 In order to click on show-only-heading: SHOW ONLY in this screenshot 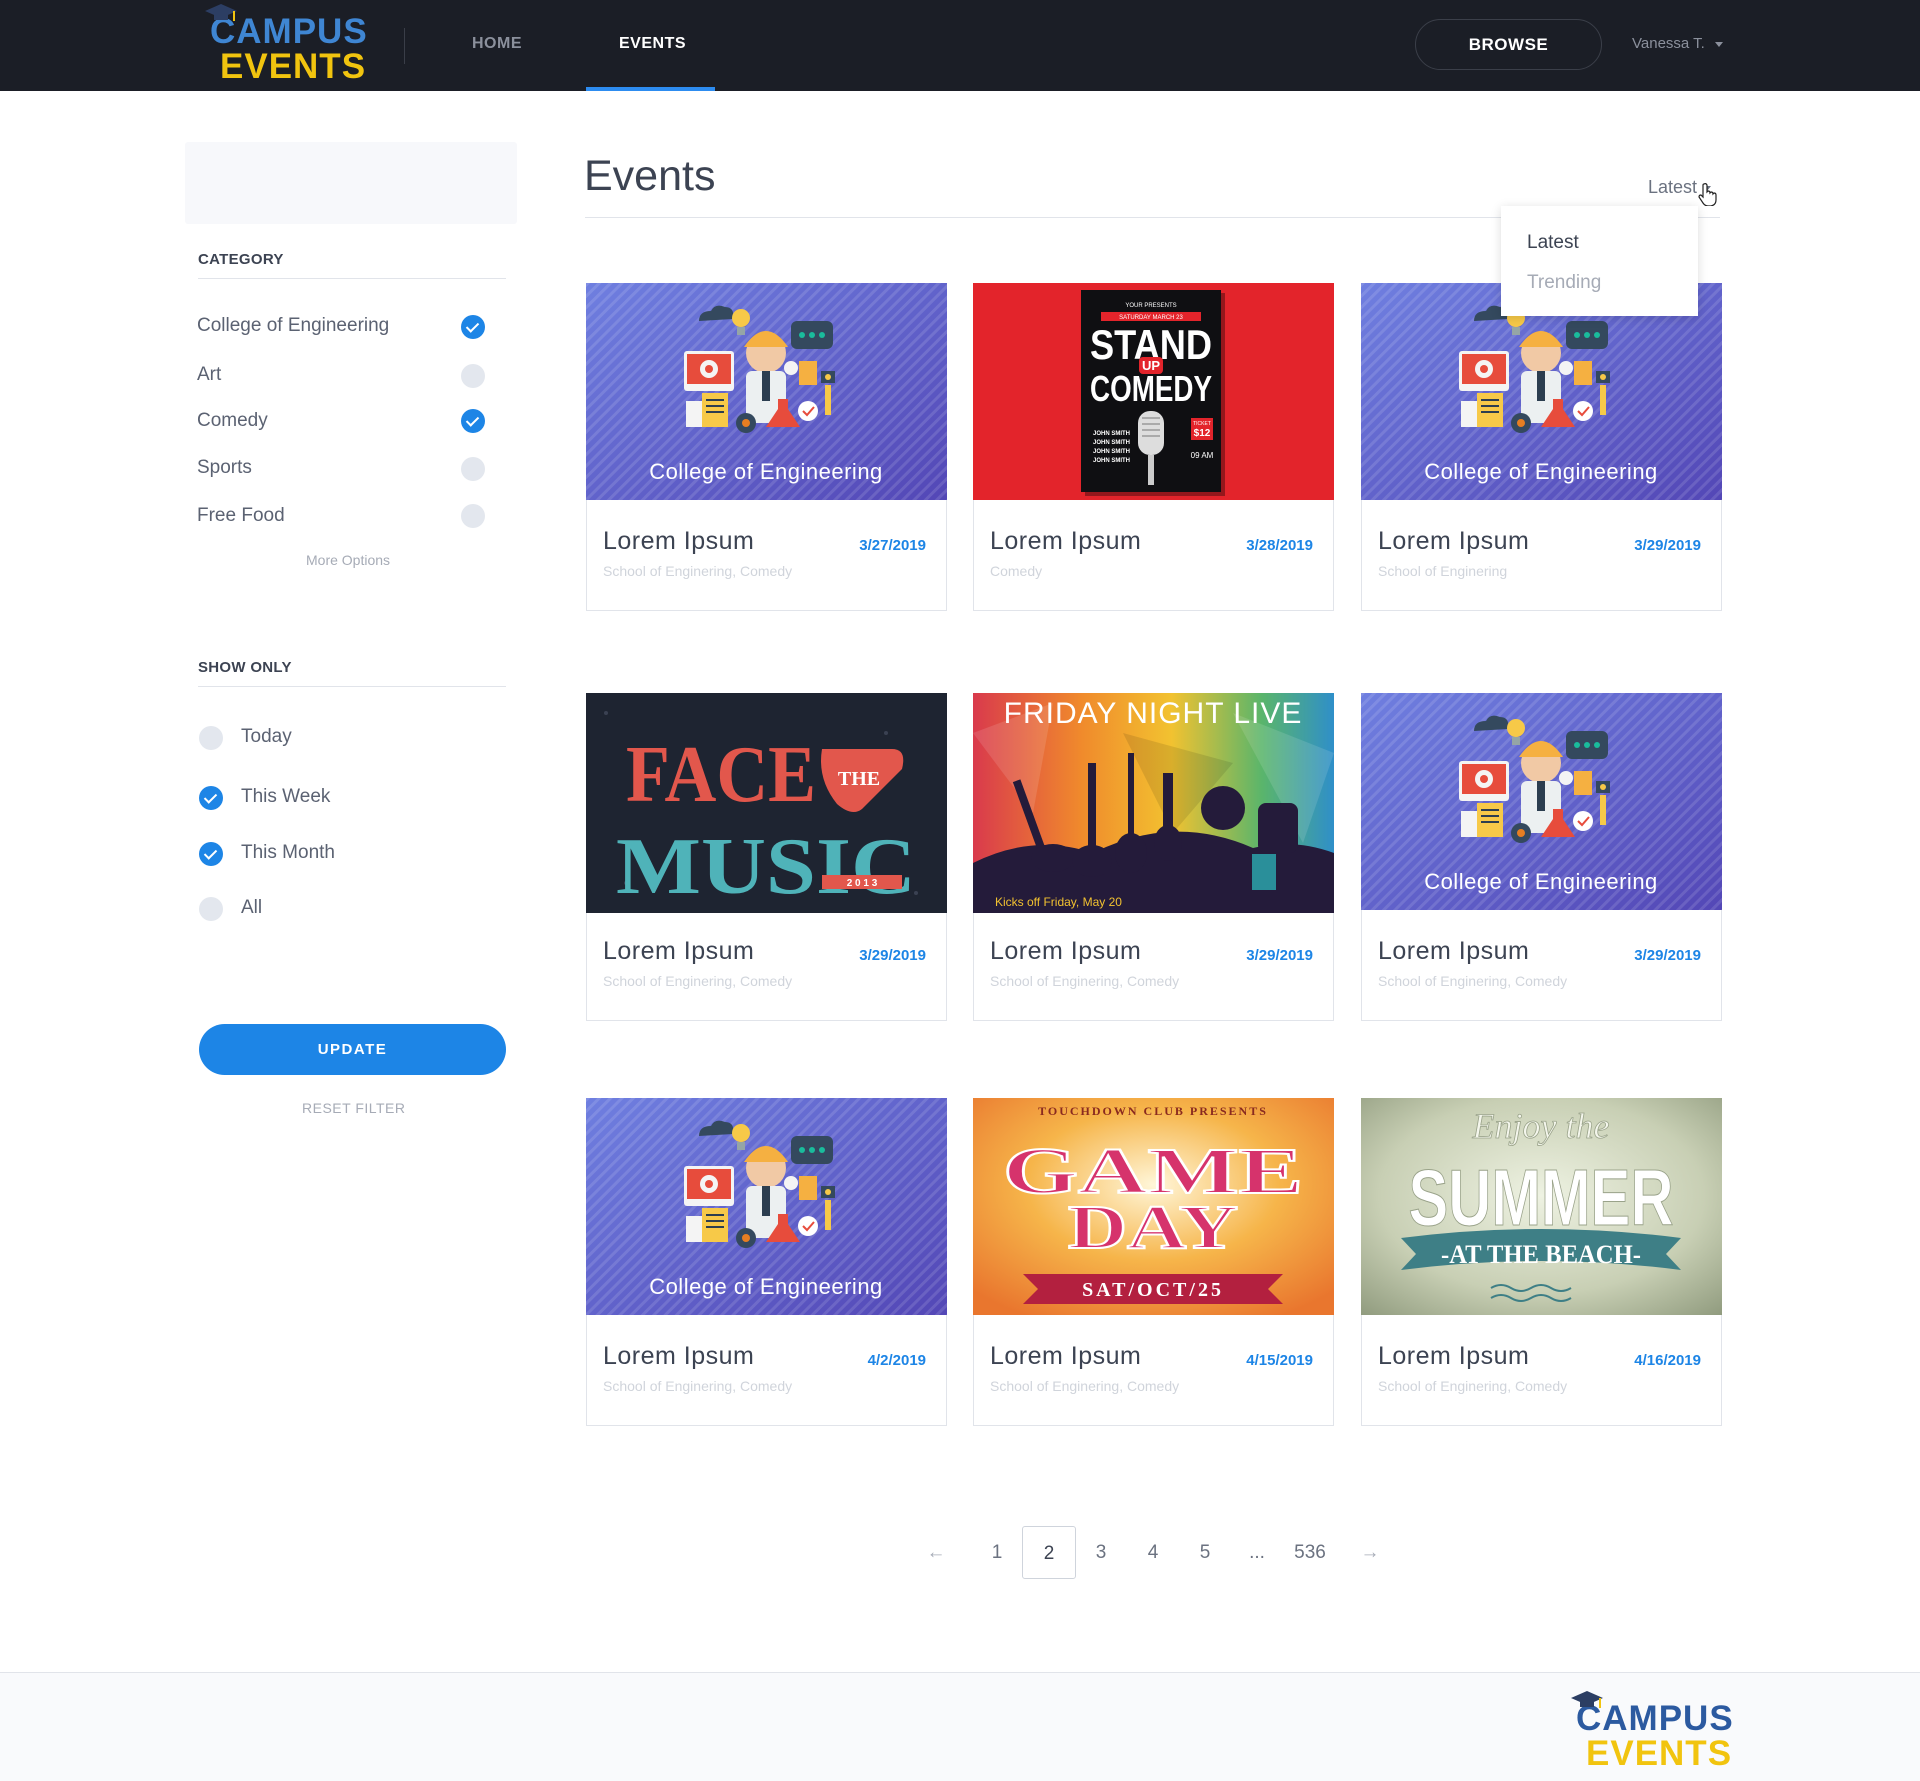, I will do `click(245, 667)`.